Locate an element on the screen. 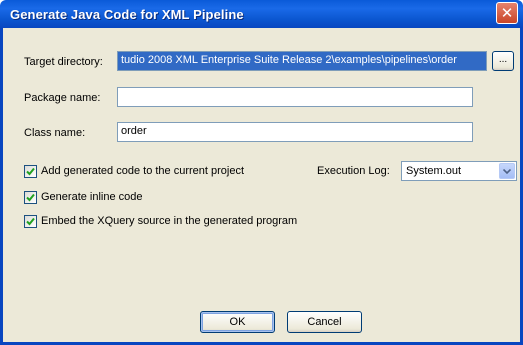 This screenshot has width=523, height=345. window-title: Generate Java Code for XML Pipeline is located at coordinates (127, 14).